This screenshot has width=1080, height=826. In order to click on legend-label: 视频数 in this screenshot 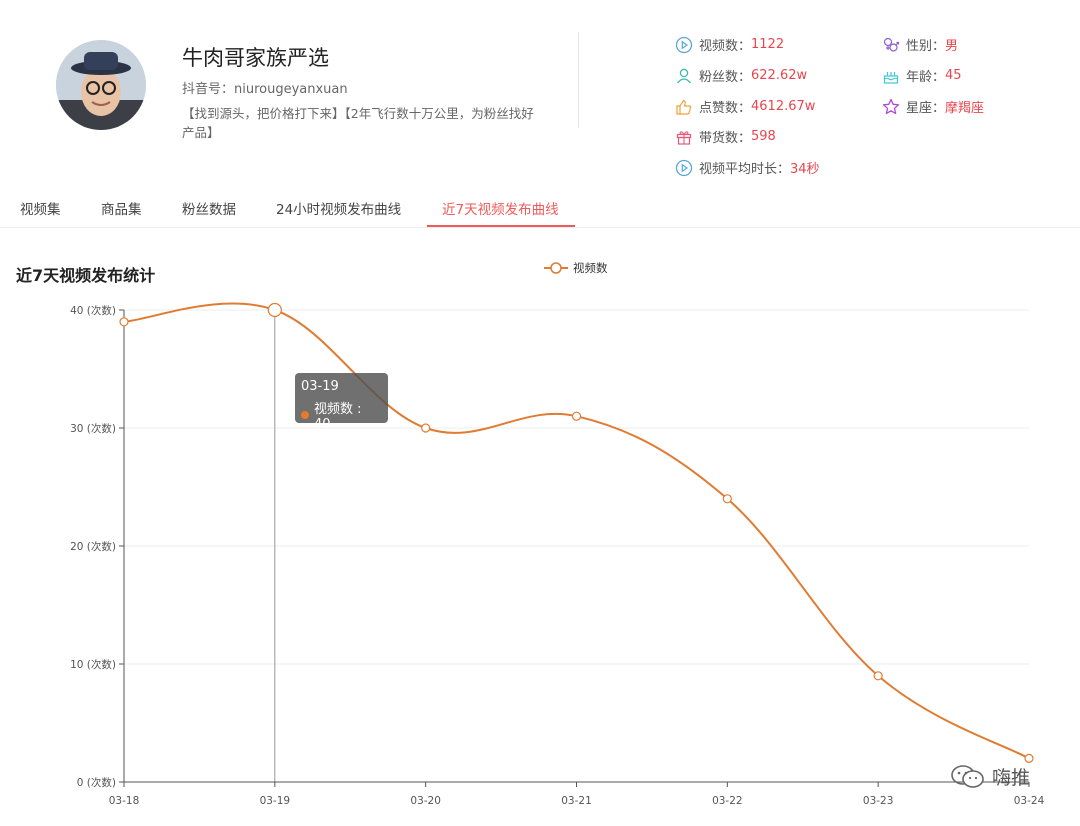, I will do `click(590, 268)`.